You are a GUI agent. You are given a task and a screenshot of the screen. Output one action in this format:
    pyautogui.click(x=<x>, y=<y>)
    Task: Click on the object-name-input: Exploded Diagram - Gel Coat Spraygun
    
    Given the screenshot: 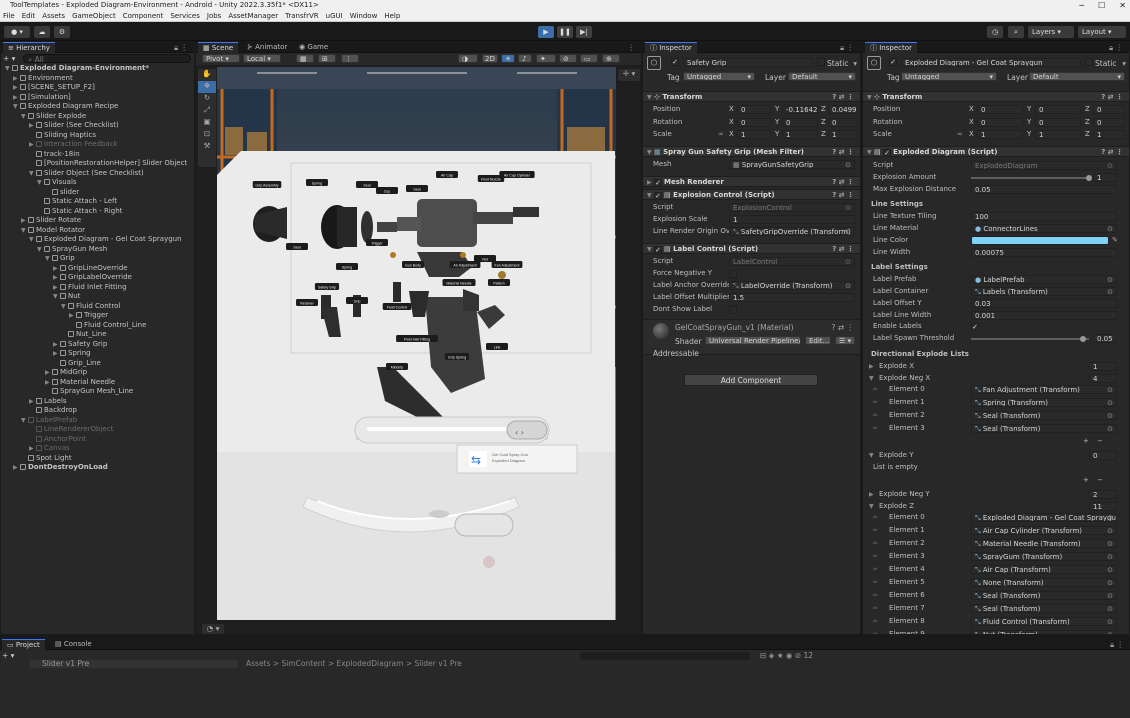 What is the action you would take?
    pyautogui.click(x=991, y=62)
    